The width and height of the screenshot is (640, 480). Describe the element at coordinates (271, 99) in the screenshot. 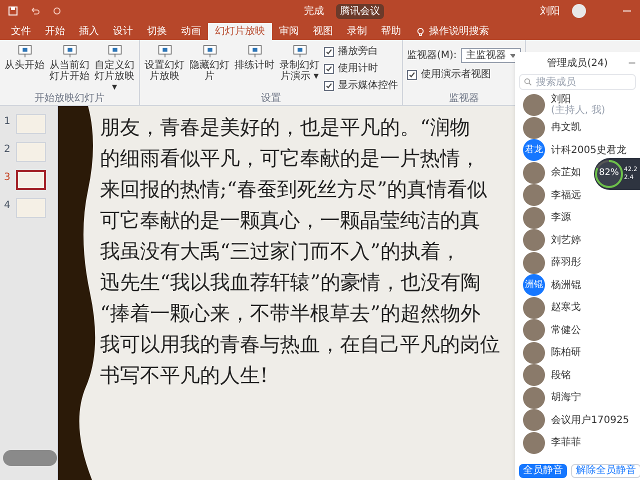

I see `group-label: 设置` at that location.